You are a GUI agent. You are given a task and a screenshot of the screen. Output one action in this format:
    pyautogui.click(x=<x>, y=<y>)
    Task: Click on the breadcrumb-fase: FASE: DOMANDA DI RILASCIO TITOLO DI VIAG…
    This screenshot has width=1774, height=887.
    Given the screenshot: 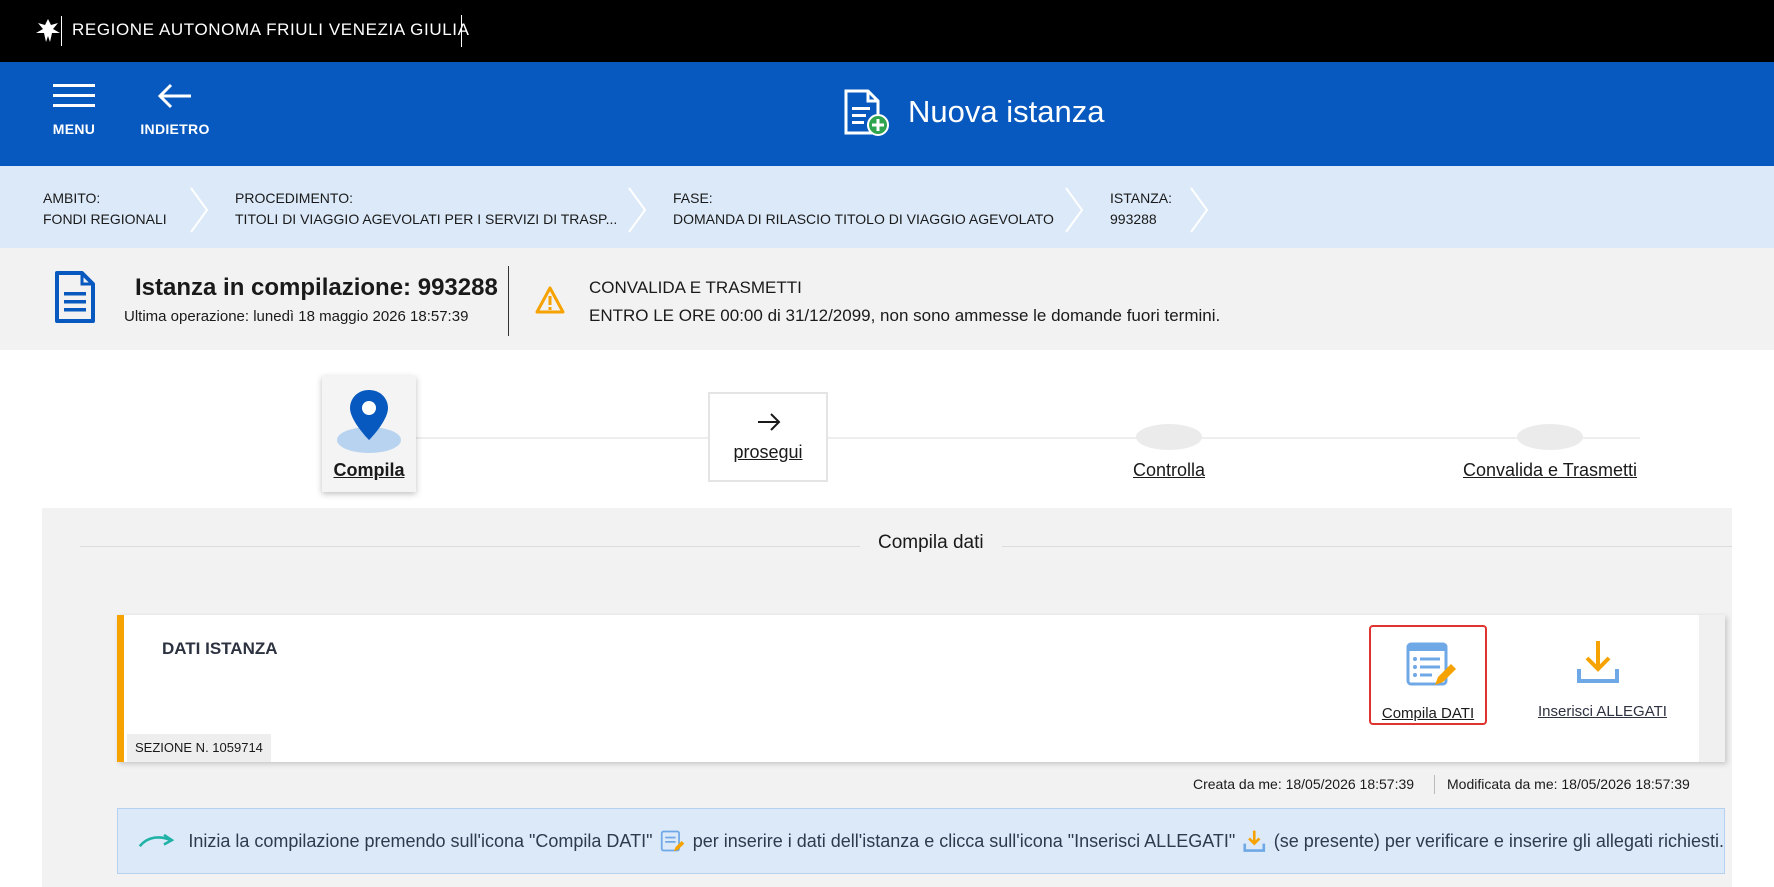 What is the action you would take?
    pyautogui.click(x=863, y=209)
    